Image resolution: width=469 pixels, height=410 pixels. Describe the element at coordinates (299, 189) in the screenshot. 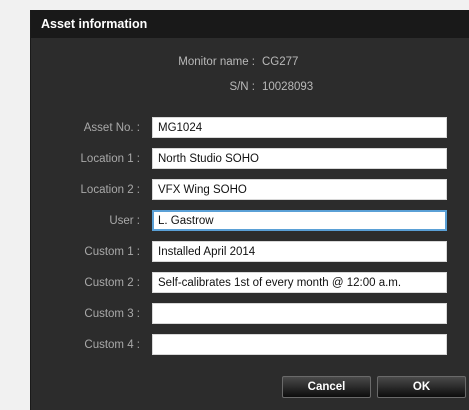

I see `location-2-input` at that location.